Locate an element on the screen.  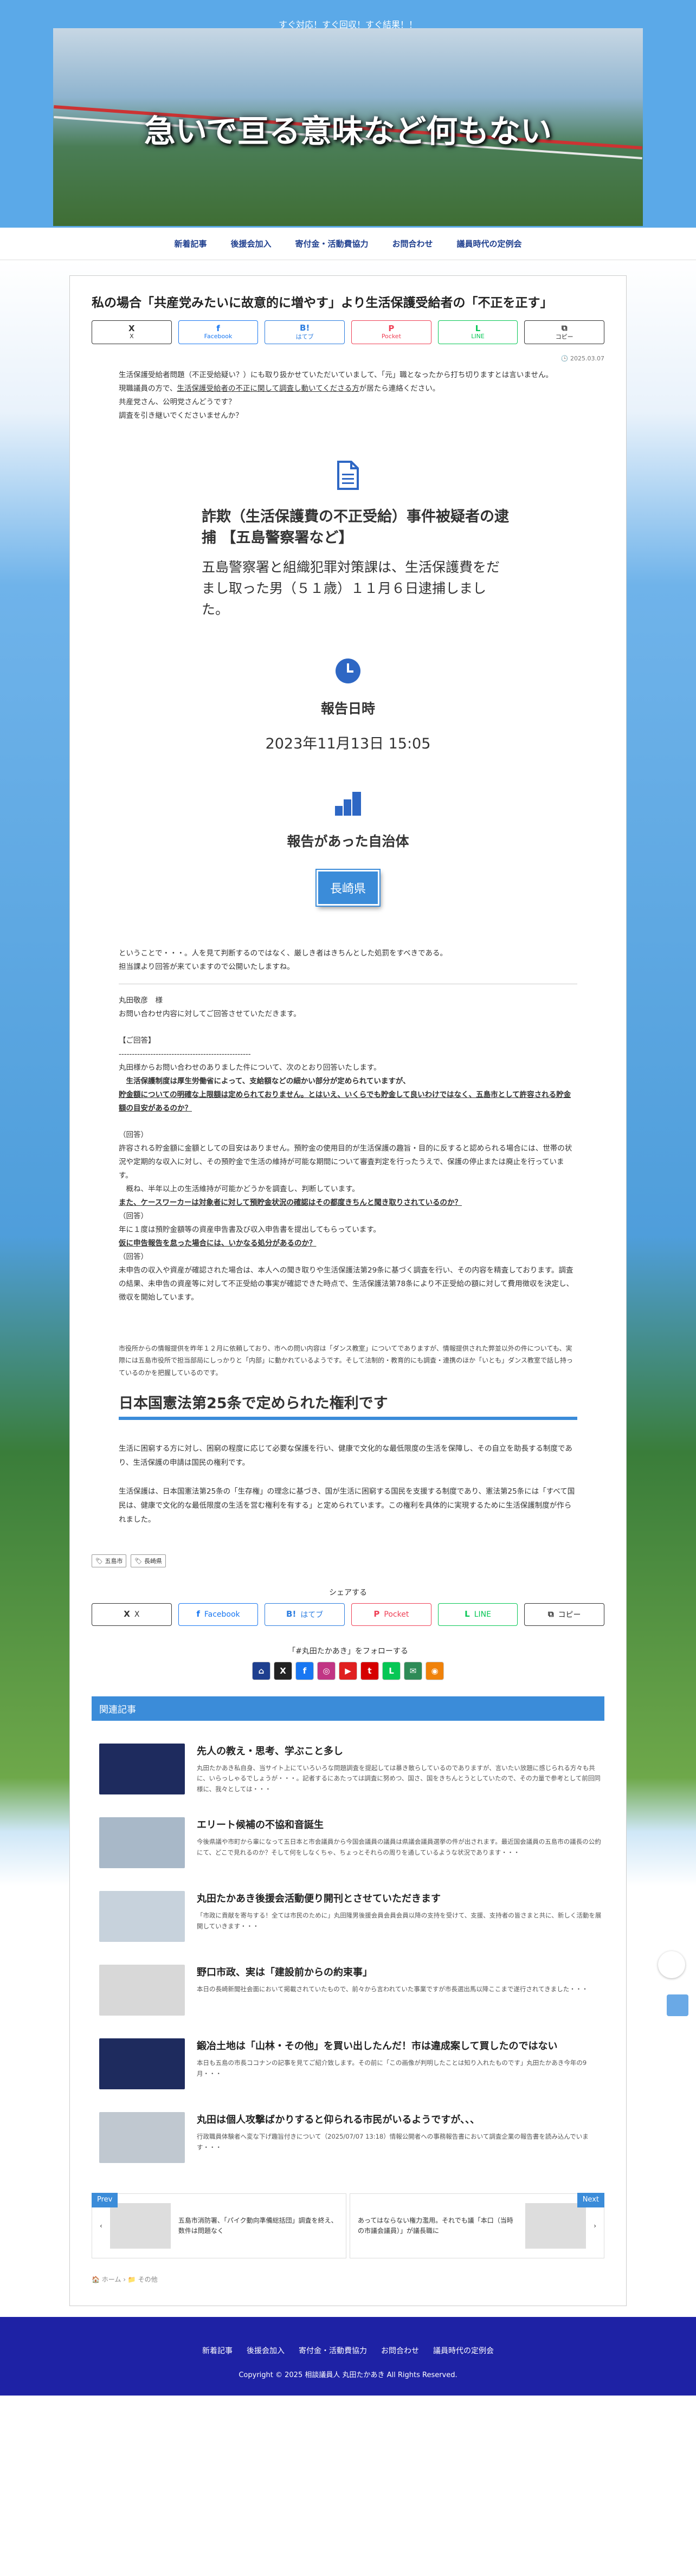
letter-line: お問い合わせ内容に対してご回答させていただきます。 is located at coordinates (210, 1014).